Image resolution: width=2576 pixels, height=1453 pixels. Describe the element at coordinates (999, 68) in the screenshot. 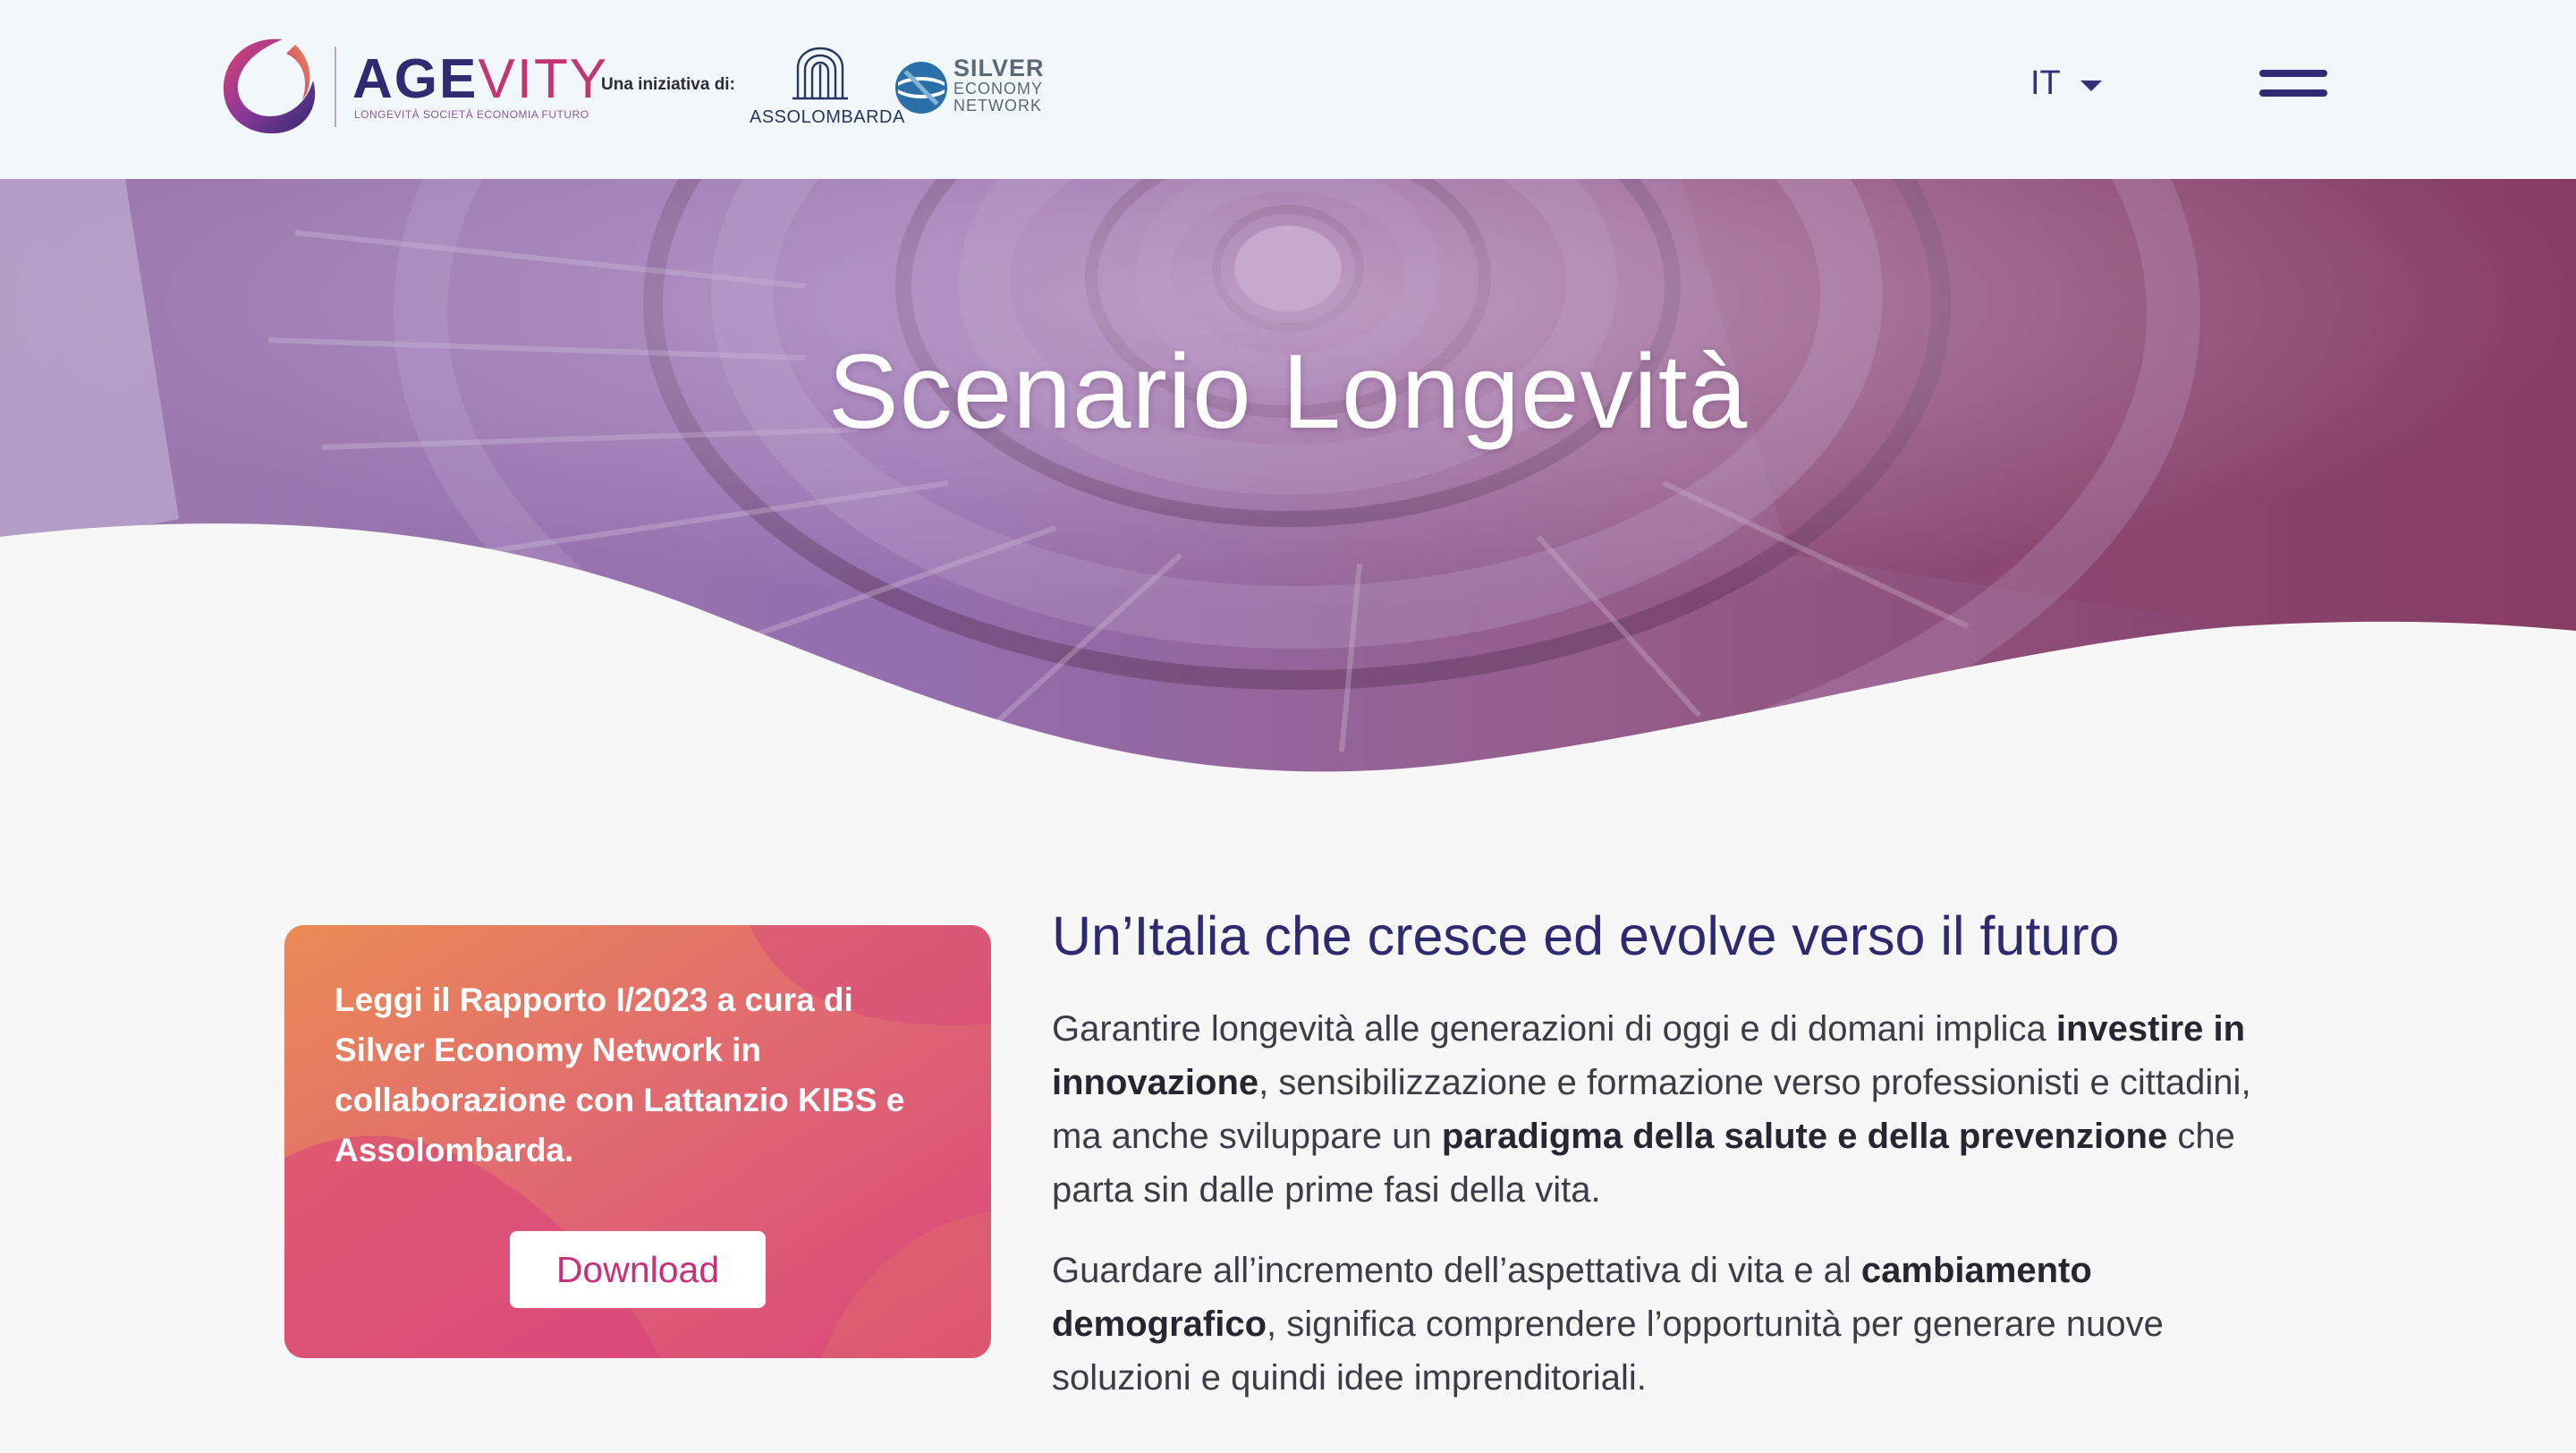

I see `silver-line1: SILVER` at that location.